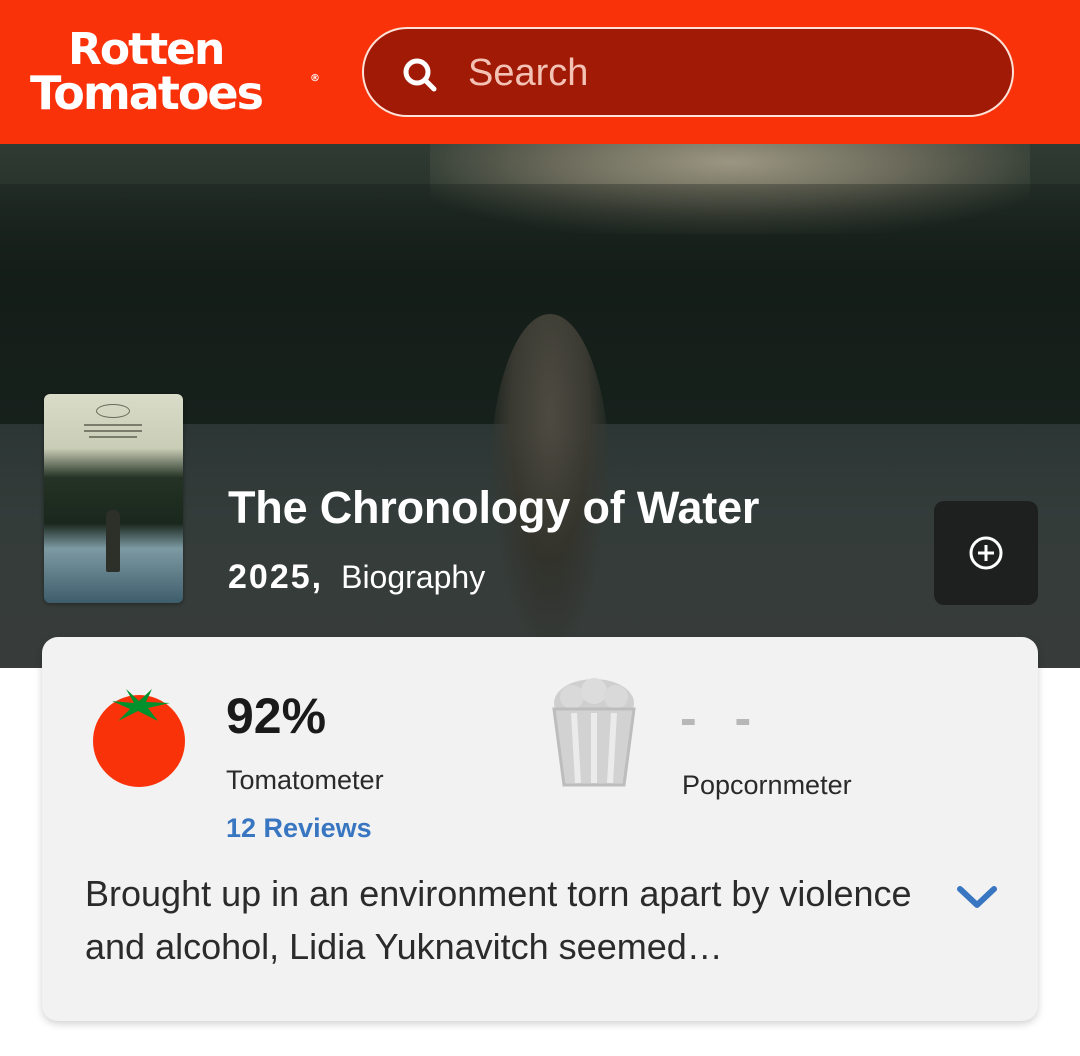  What do you see at coordinates (977, 897) in the screenshot?
I see `chevron-down-icon` at bounding box center [977, 897].